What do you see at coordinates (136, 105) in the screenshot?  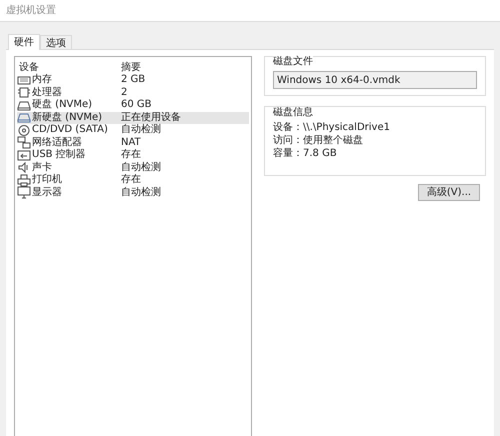 I see `table-cell: 60 GB` at bounding box center [136, 105].